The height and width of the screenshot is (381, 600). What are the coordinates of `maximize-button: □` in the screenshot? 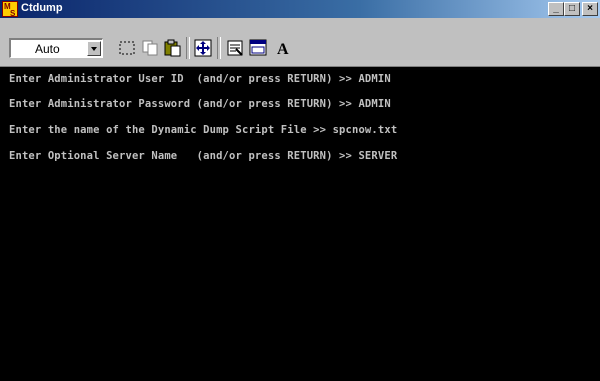 It's located at (572, 9).